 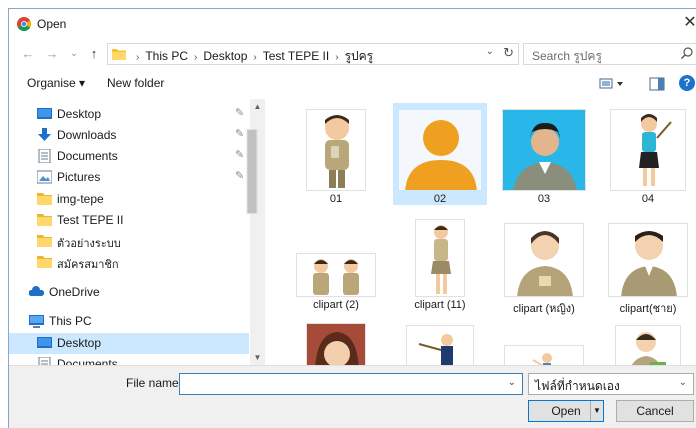 I want to click on breadcrumb-current: รูปครู, so click(x=359, y=56).